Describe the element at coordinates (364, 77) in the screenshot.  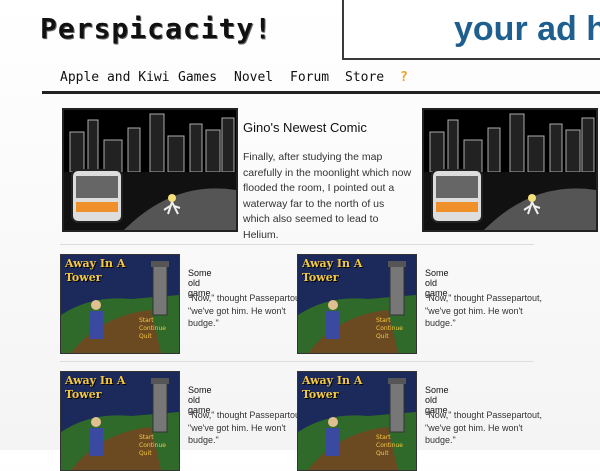
I see `nav-store: Store` at that location.